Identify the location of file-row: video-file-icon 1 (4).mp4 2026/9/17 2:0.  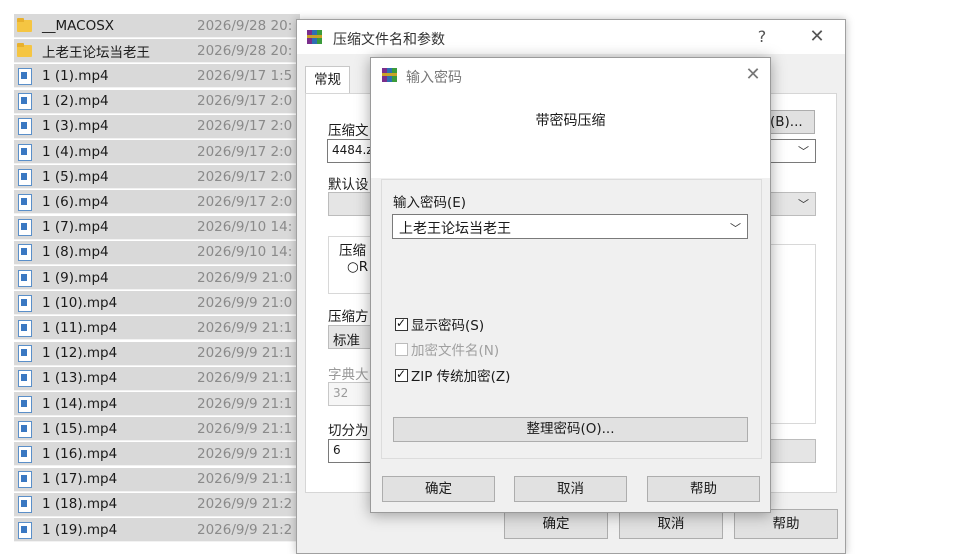
(157, 152).